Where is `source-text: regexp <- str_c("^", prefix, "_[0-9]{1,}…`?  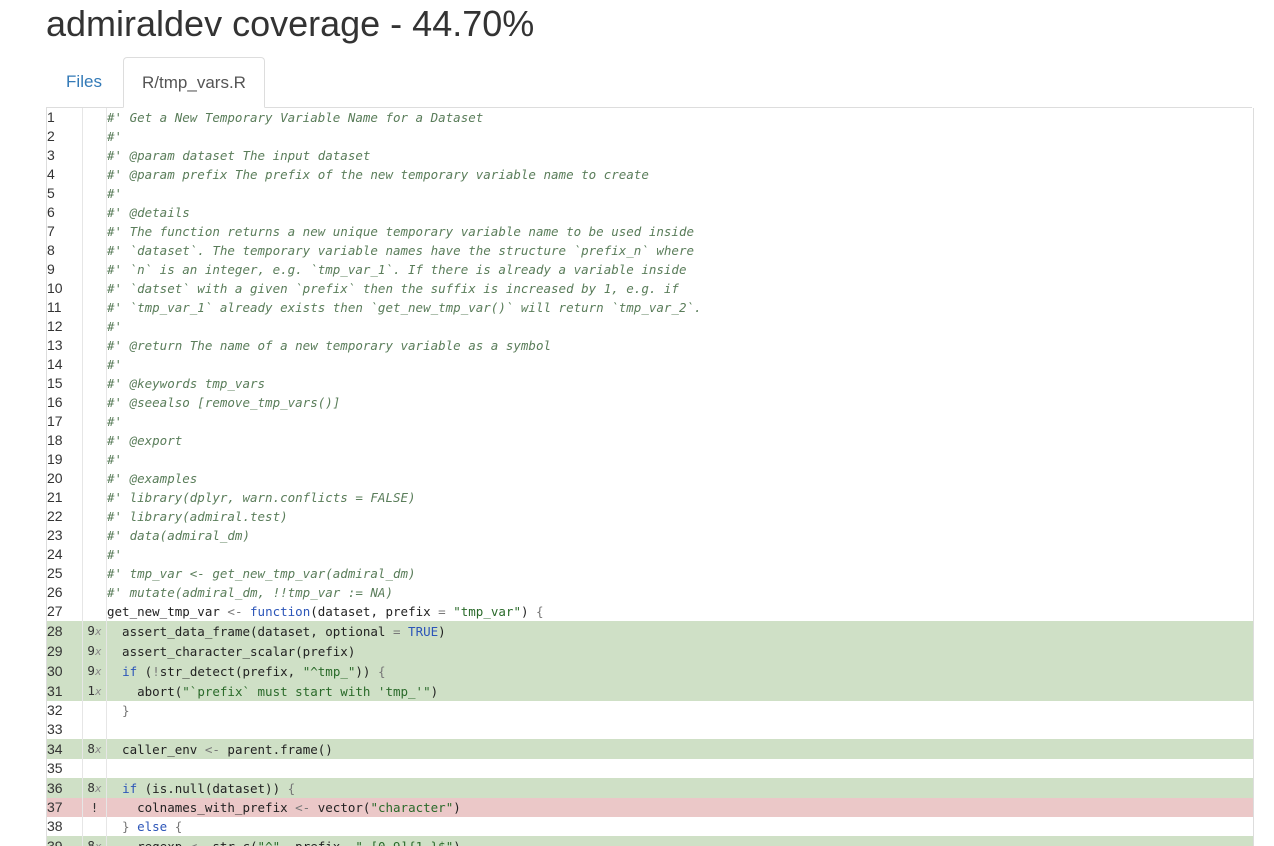
source-text: regexp <- str_c("^", prefix, "_[0-9]{1,}… is located at coordinates (679, 841).